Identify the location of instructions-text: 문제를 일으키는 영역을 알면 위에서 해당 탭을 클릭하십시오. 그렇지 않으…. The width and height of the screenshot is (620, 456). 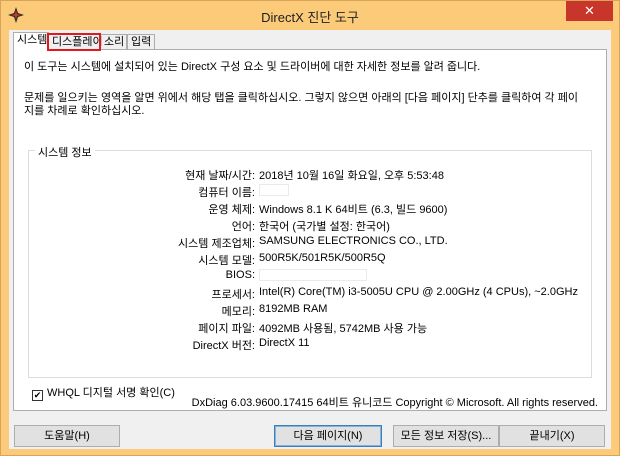
(301, 104).